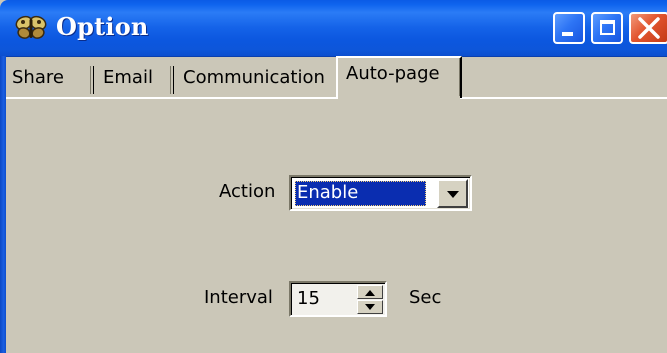 This screenshot has height=353, width=667. I want to click on action-label: Action, so click(247, 191).